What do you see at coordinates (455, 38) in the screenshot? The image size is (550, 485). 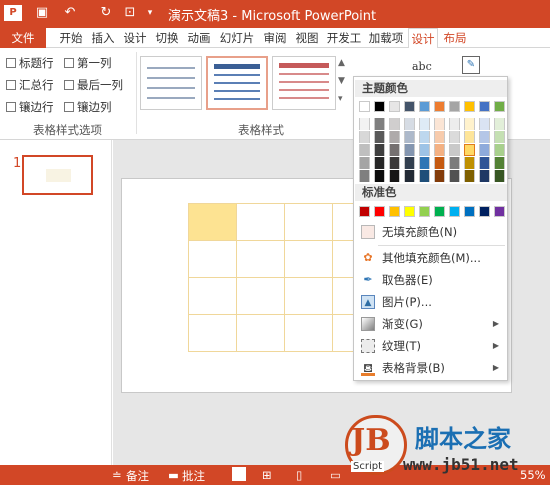 I see `tab-table-layout: 布局` at bounding box center [455, 38].